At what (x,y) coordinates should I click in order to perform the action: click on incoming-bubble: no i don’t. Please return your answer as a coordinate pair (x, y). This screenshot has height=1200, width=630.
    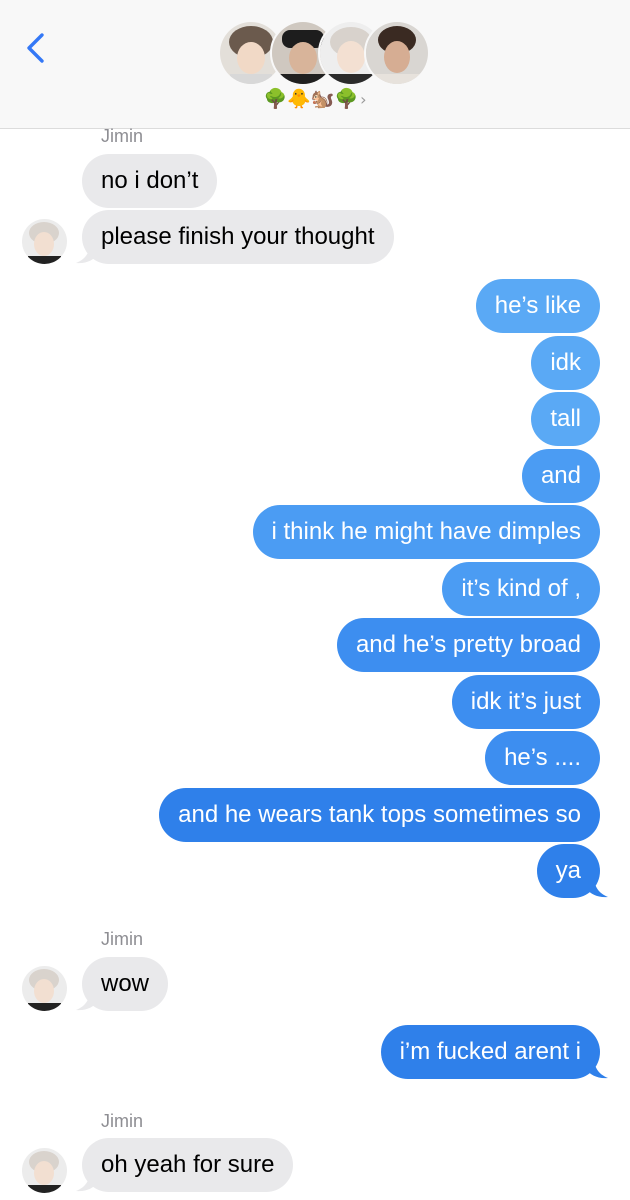
    Looking at the image, I should click on (150, 181).